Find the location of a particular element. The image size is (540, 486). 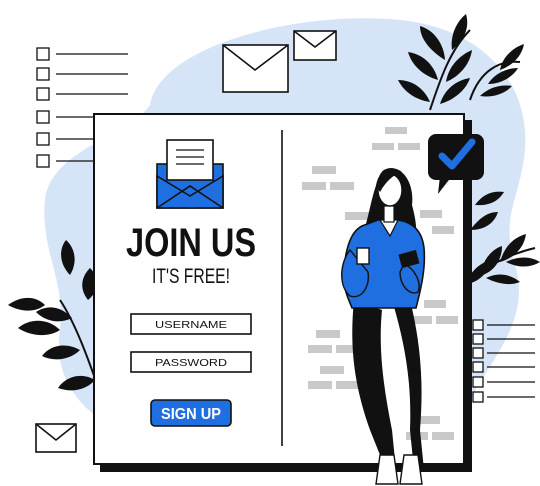

password-field: PASSWORD is located at coordinates (191, 362).